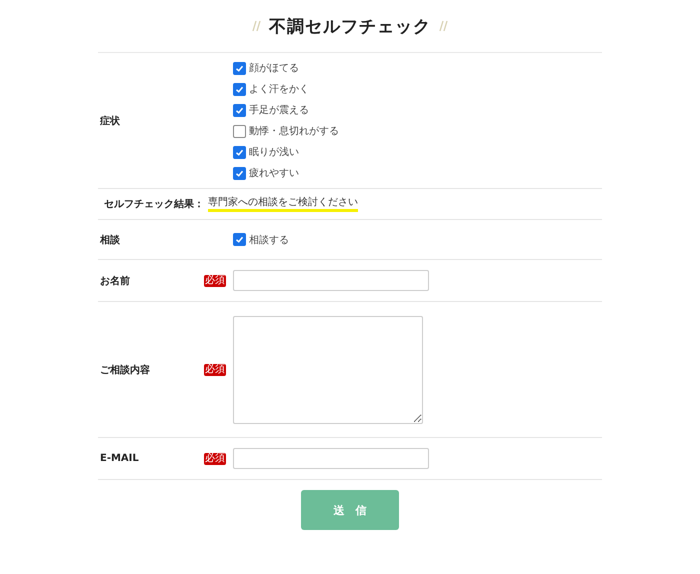  What do you see at coordinates (125, 369) in the screenshot?
I see `field-label: ご相談内容` at bounding box center [125, 369].